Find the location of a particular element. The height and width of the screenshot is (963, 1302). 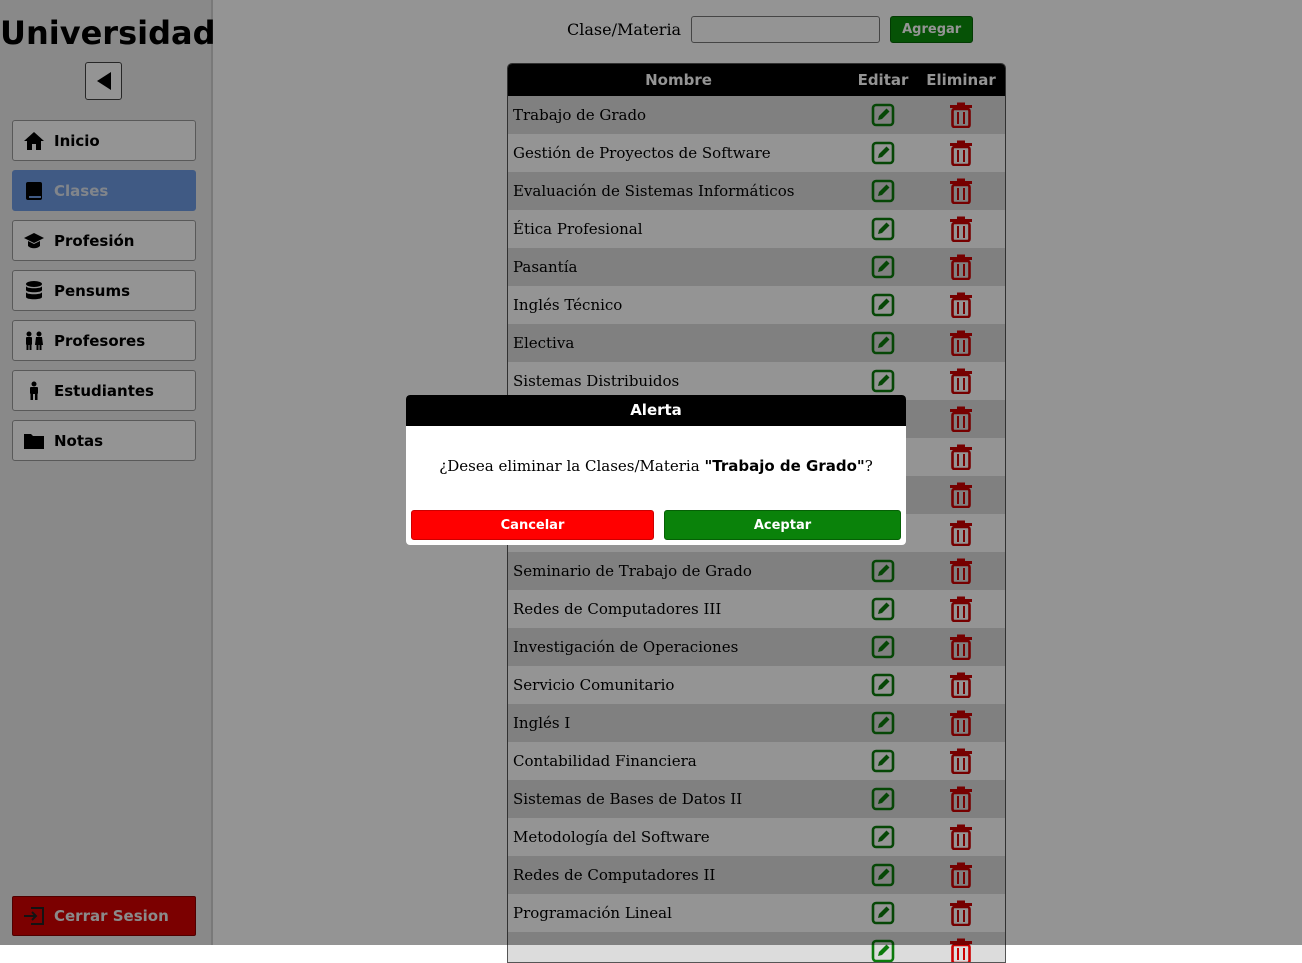

dialog-message-suffix: ? is located at coordinates (868, 466).